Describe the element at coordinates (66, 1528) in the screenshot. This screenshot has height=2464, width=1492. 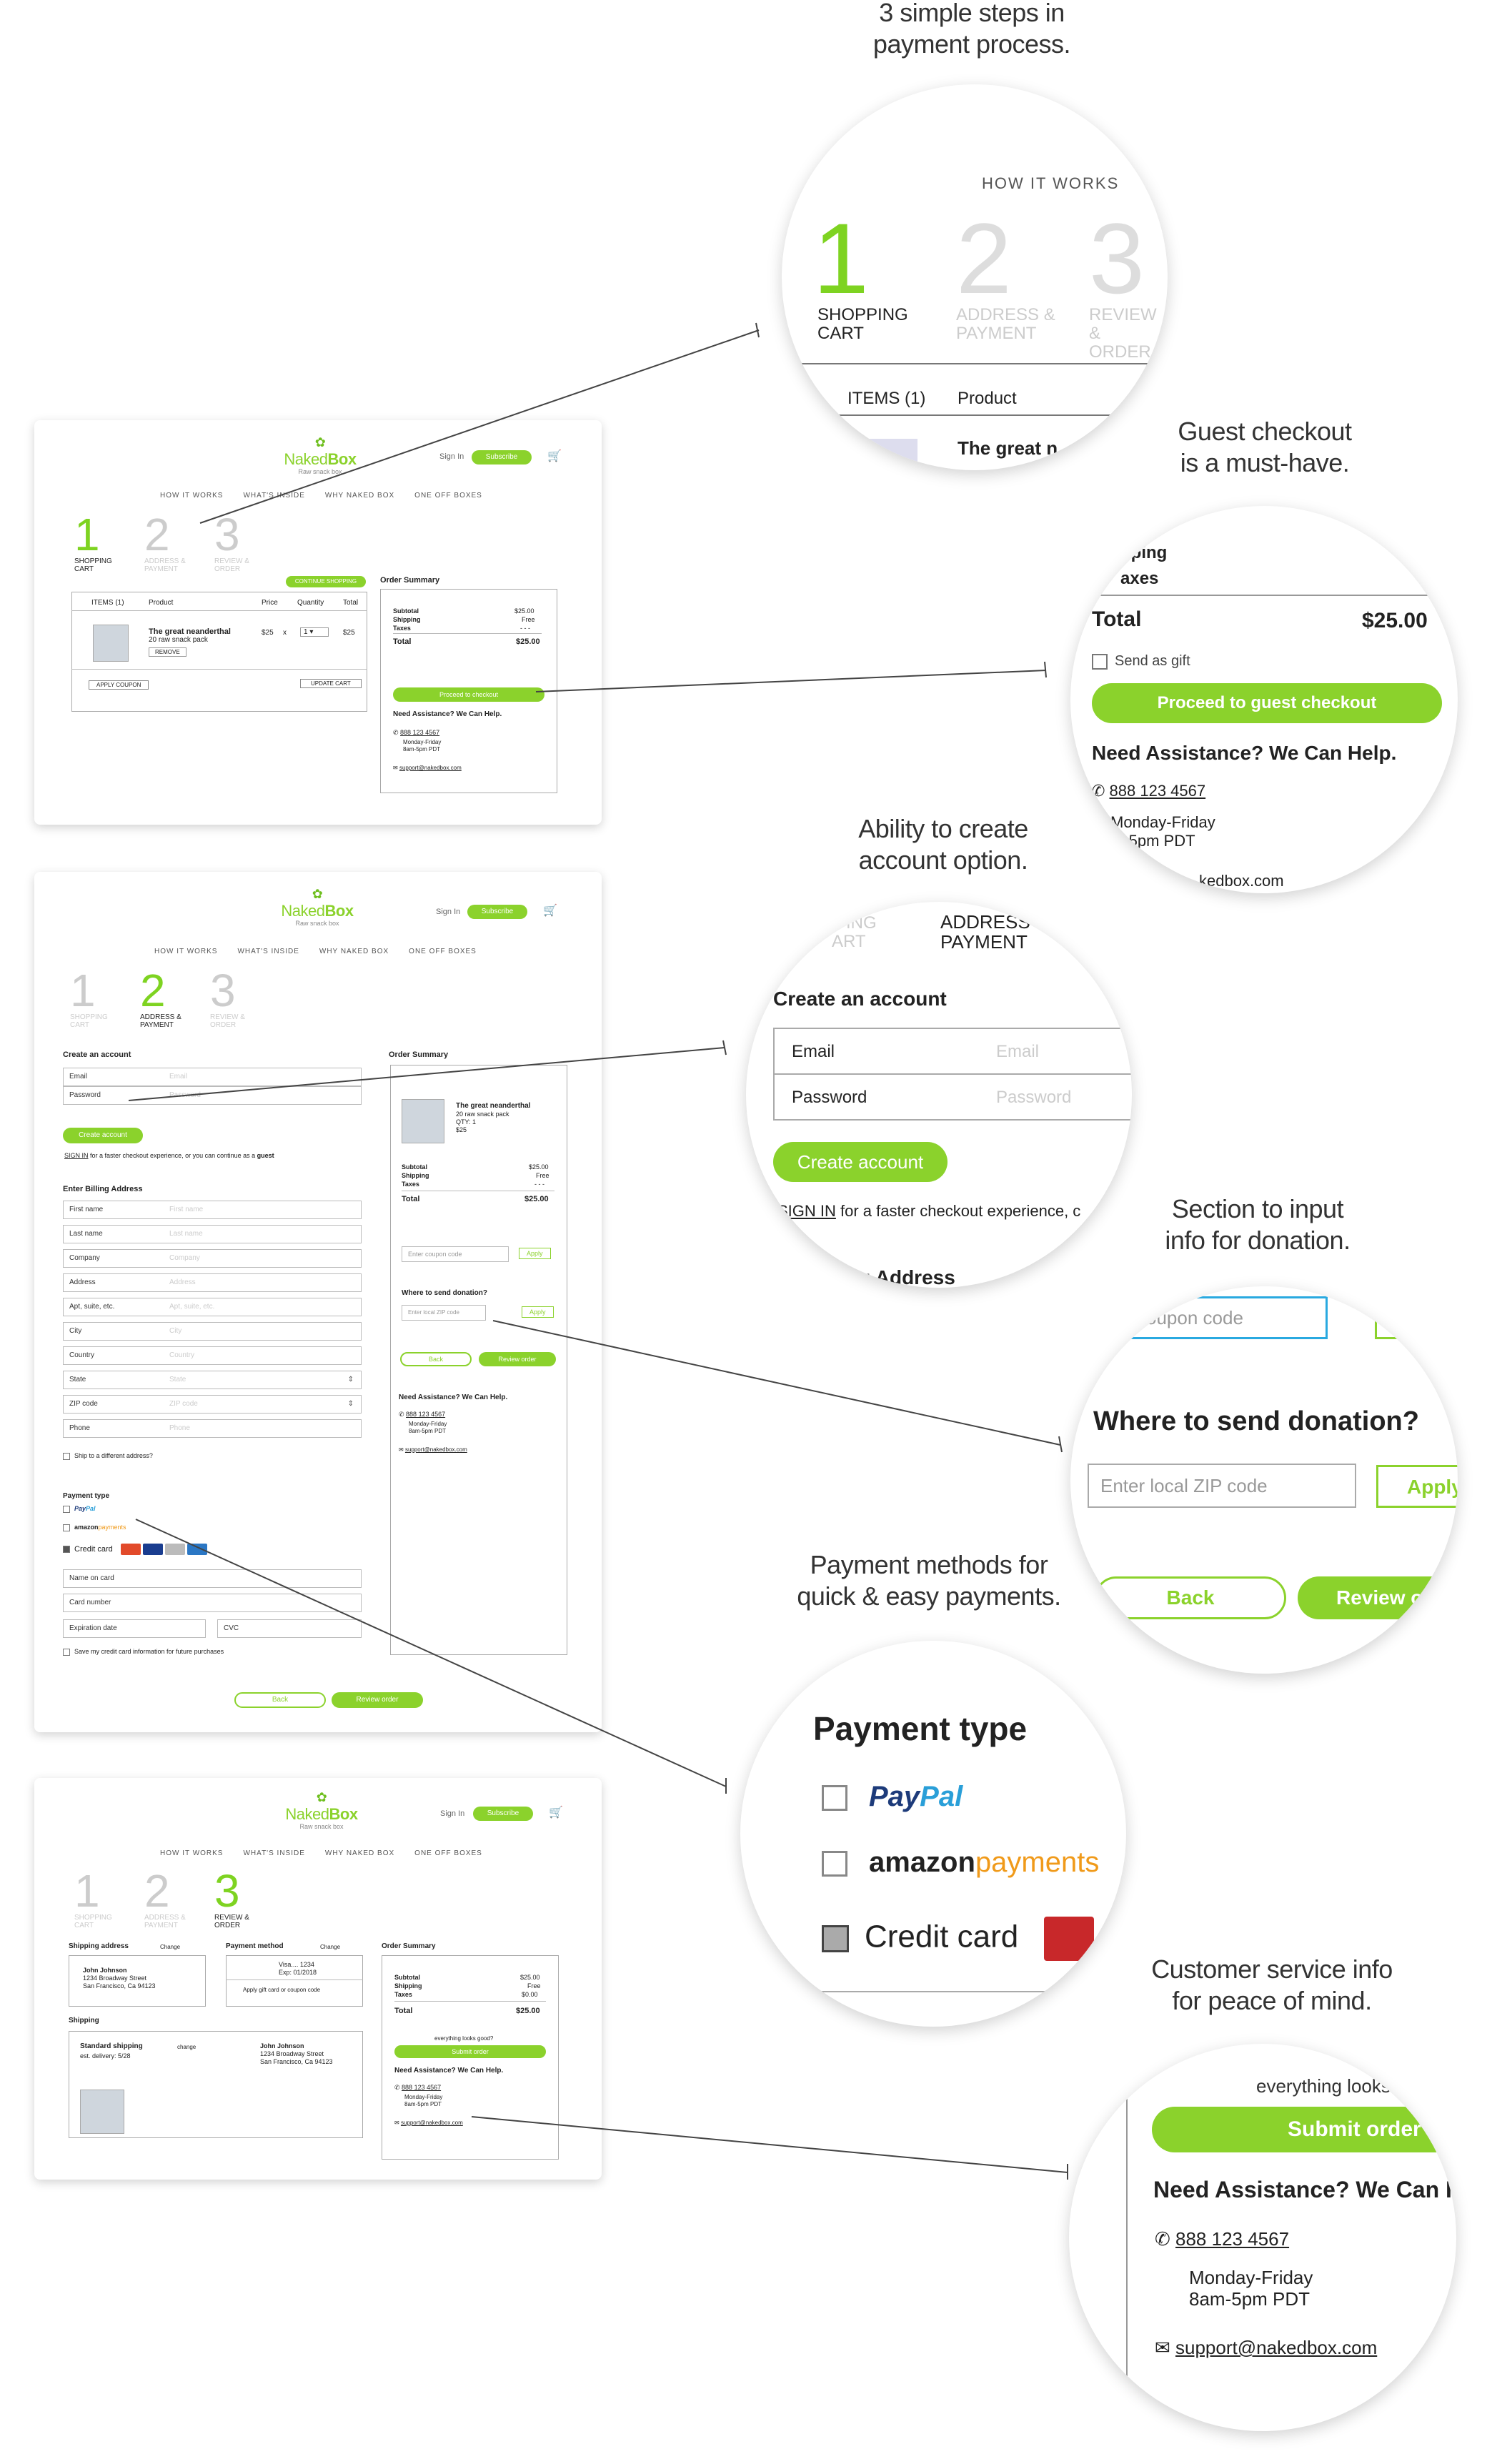
I see `amazon-checkbox` at that location.